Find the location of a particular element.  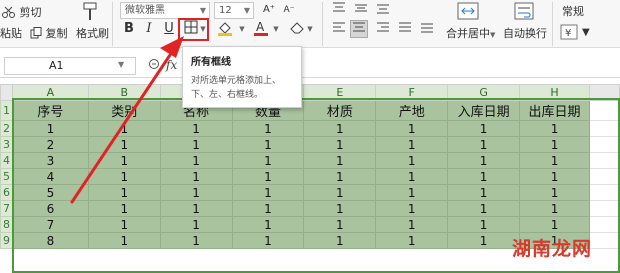

row-header: 7 is located at coordinates (6, 208).